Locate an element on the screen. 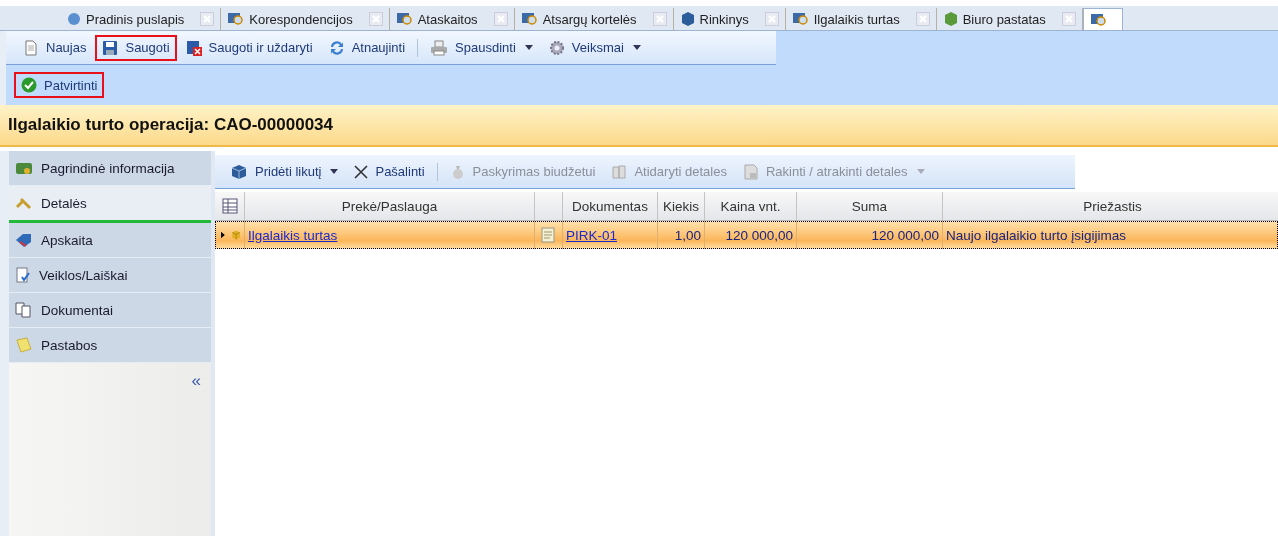 This screenshot has height=536, width=1278. nav-item: Pastabos is located at coordinates (110, 345).